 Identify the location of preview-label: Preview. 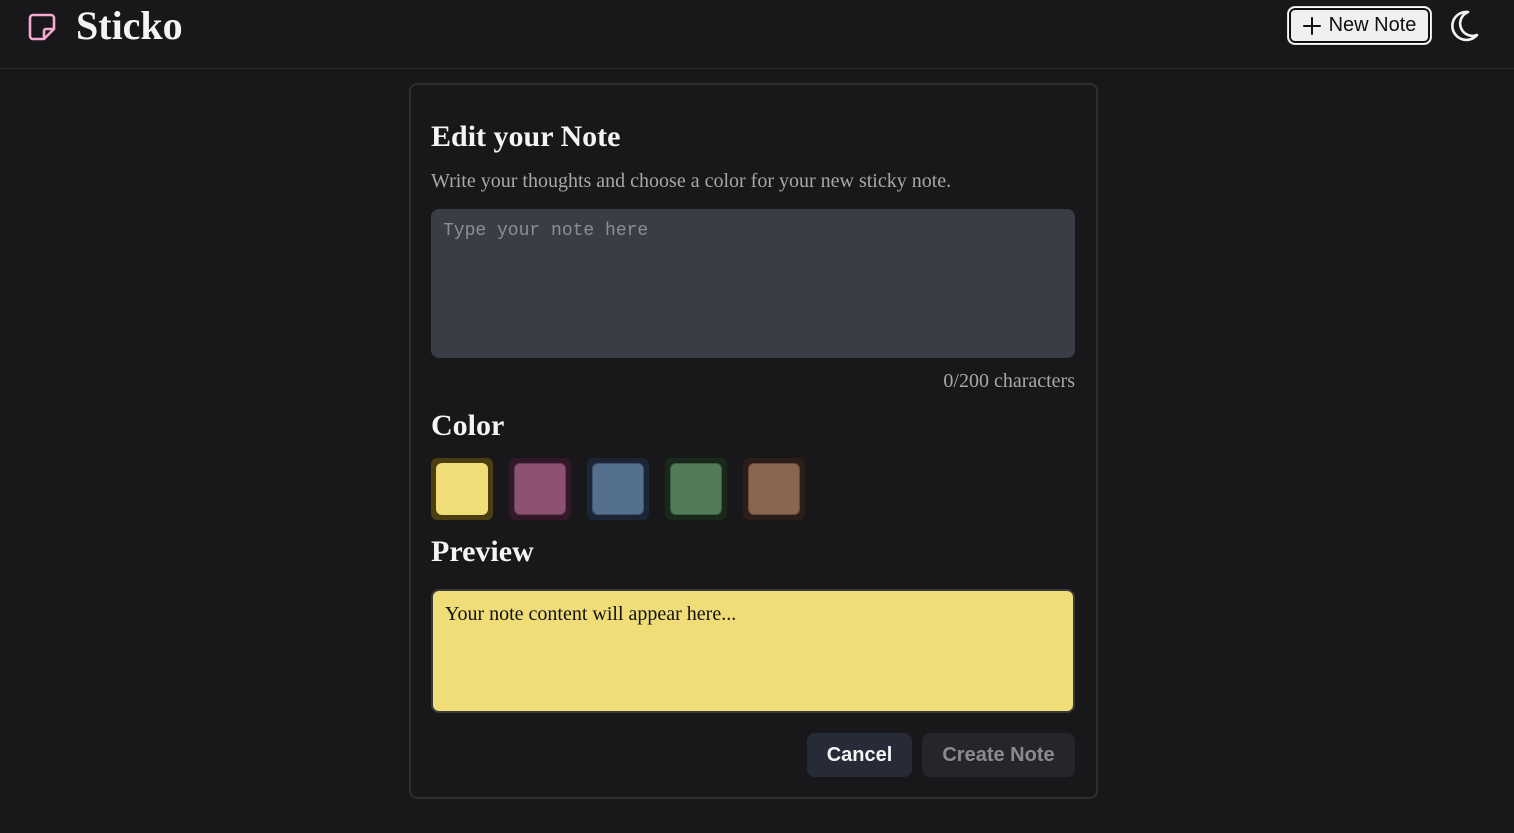
(482, 551).